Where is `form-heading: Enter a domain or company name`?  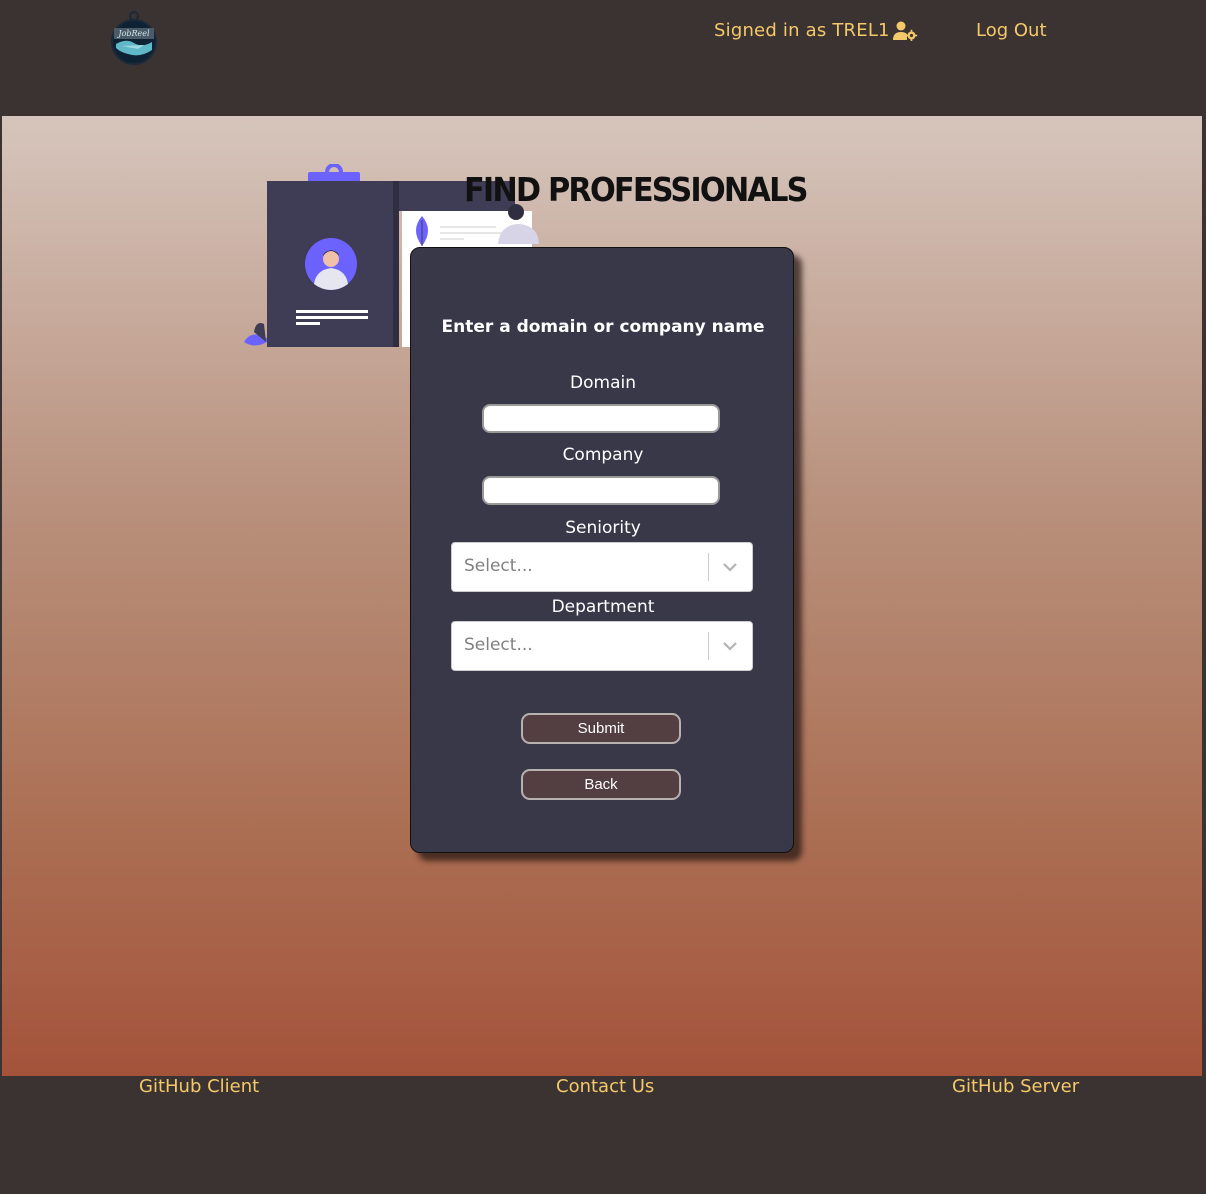
form-heading: Enter a domain or company name is located at coordinates (603, 327).